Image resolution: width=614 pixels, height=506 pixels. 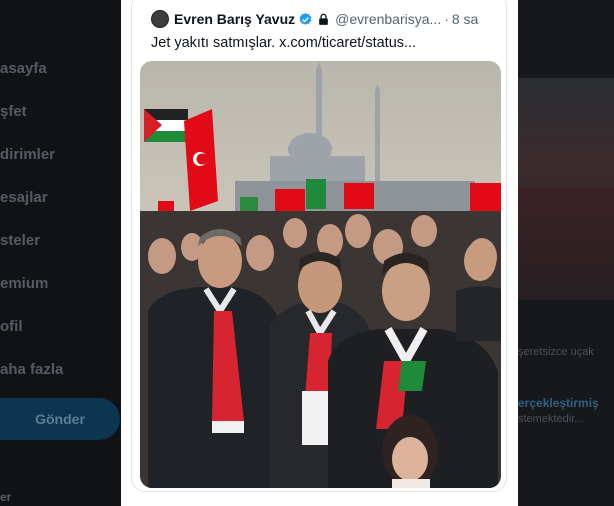 What do you see at coordinates (23, 68) in the screenshot?
I see `nav-item-home: asayfa` at bounding box center [23, 68].